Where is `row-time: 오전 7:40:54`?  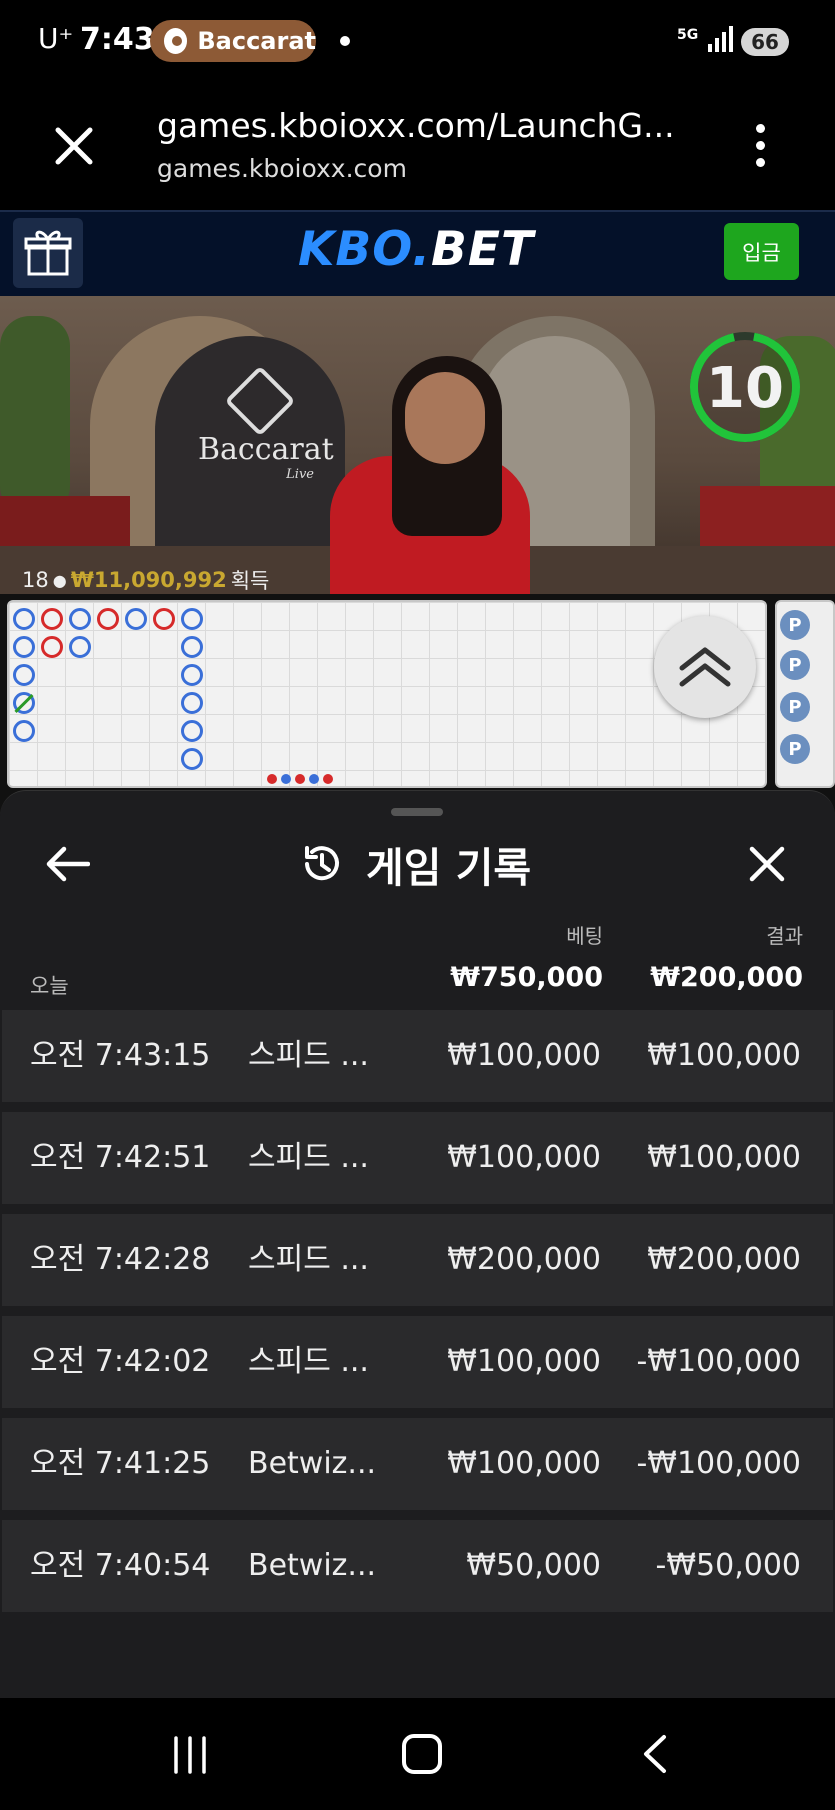 row-time: 오전 7:40:54 is located at coordinates (120, 1565).